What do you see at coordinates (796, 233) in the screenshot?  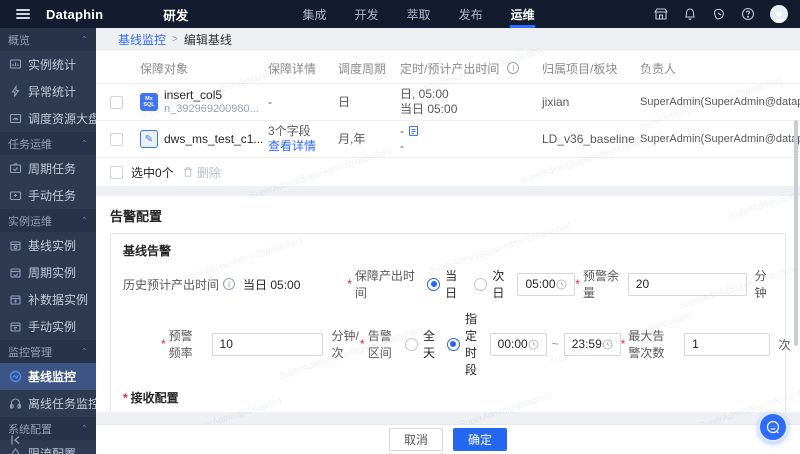 I see `vertical-scrollbar` at bounding box center [796, 233].